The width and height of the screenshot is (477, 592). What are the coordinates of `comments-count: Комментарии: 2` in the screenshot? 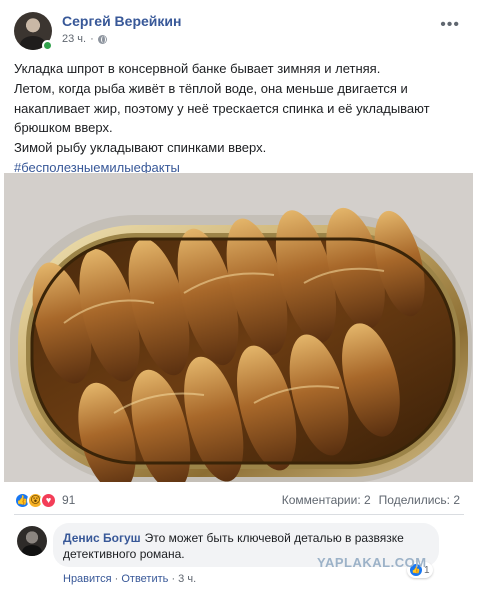 It's located at (326, 500).